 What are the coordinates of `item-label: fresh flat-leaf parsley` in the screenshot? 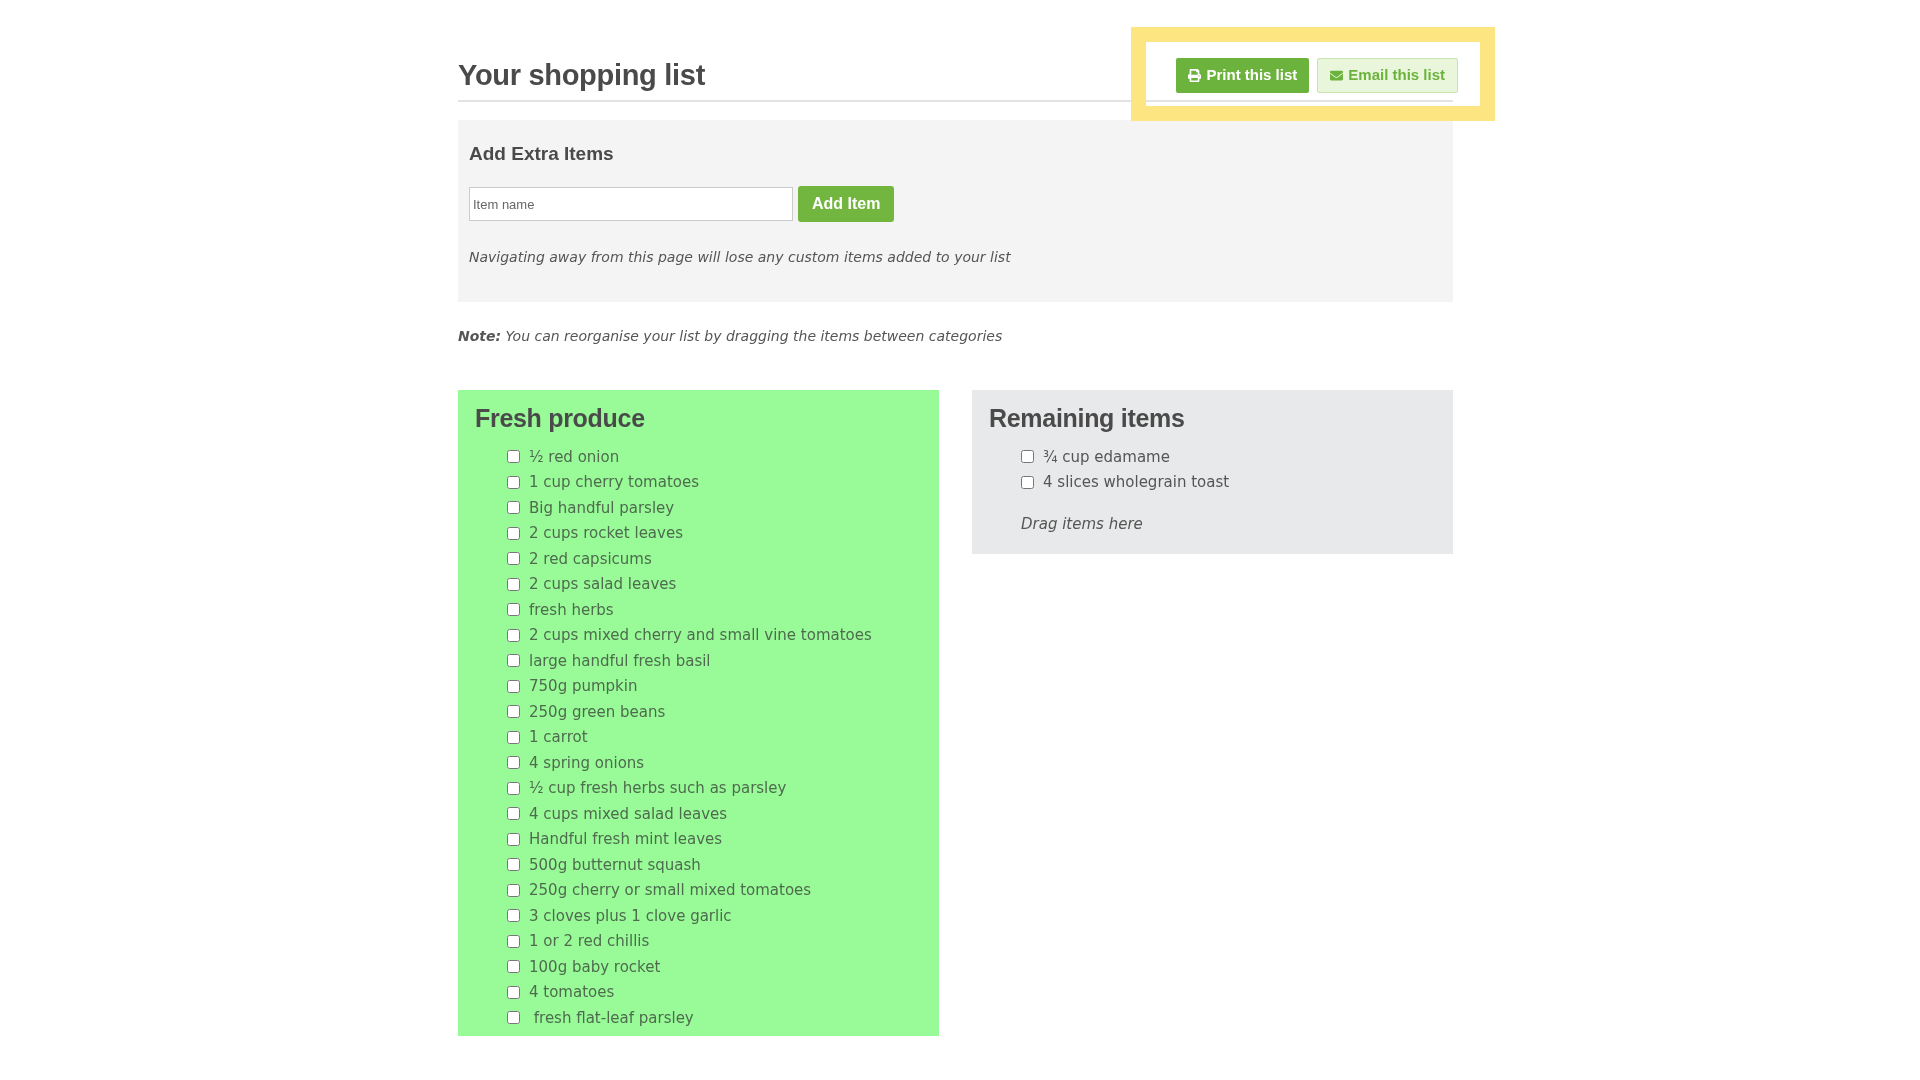 It's located at (613, 1017).